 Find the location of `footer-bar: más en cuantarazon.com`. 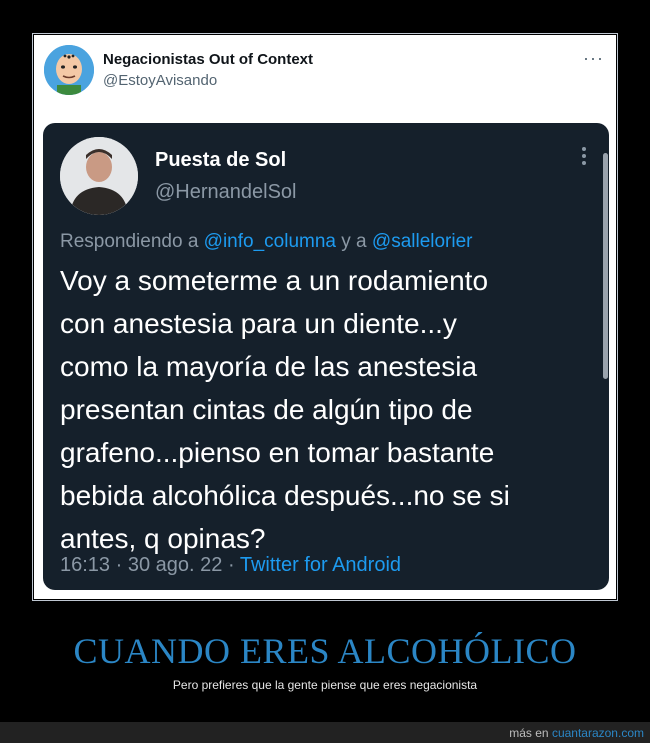

footer-bar: más en cuantarazon.com is located at coordinates (325, 732).